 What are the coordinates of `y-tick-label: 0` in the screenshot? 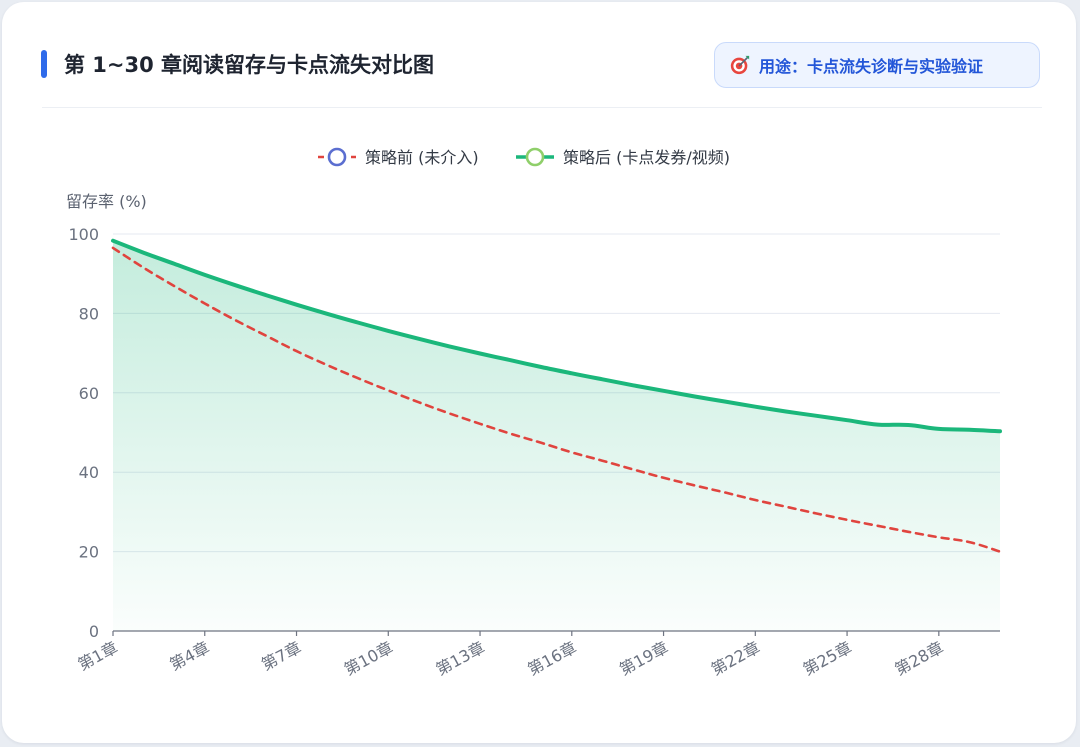 It's located at (94, 631).